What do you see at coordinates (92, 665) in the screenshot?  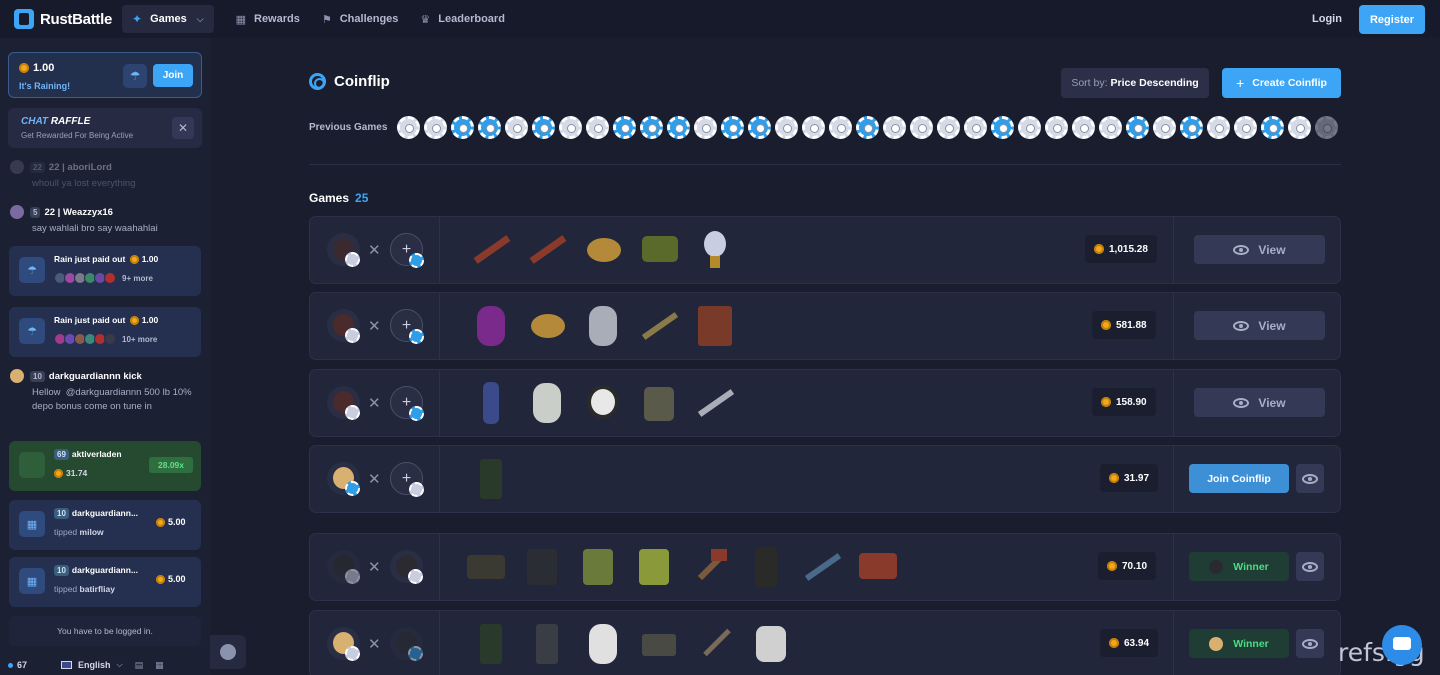 I see `language-selector: English ⌵` at bounding box center [92, 665].